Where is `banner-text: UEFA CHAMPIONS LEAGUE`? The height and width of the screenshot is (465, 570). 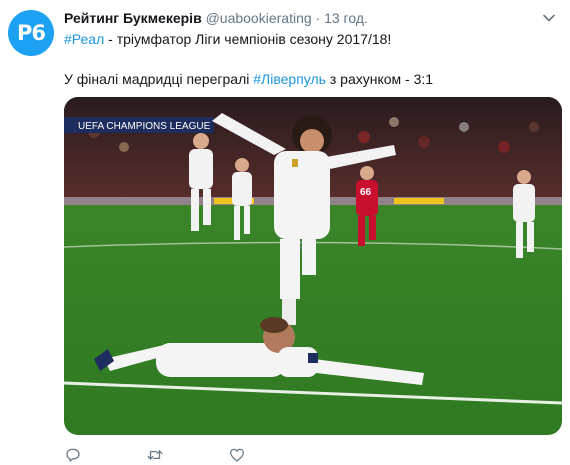
banner-text: UEFA CHAMPIONS LEAGUE is located at coordinates (144, 126).